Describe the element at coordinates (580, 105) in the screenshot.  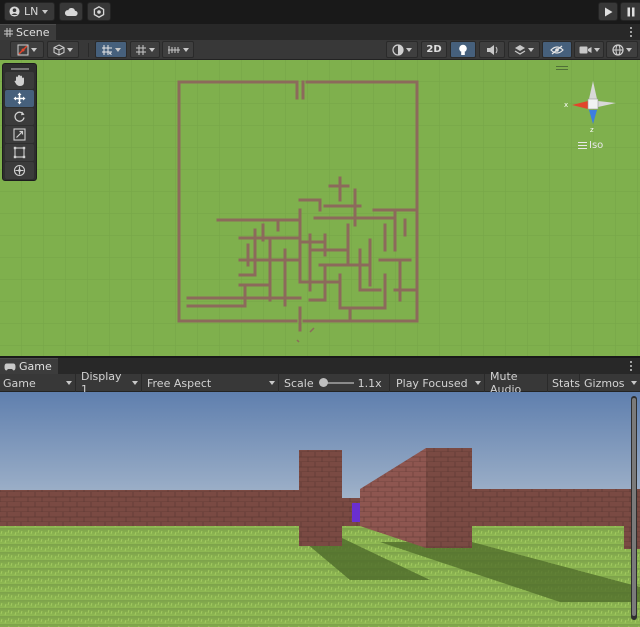
I see `x-axis-cone` at that location.